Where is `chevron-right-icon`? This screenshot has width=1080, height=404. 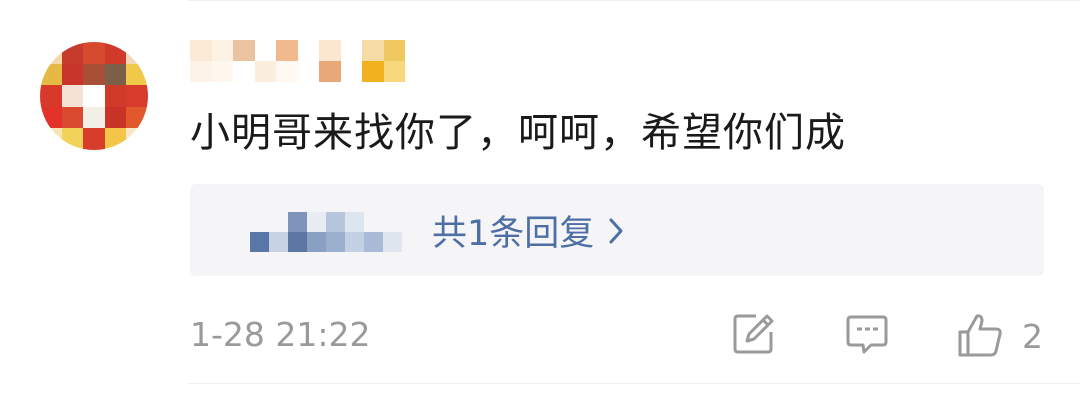 chevron-right-icon is located at coordinates (616, 231).